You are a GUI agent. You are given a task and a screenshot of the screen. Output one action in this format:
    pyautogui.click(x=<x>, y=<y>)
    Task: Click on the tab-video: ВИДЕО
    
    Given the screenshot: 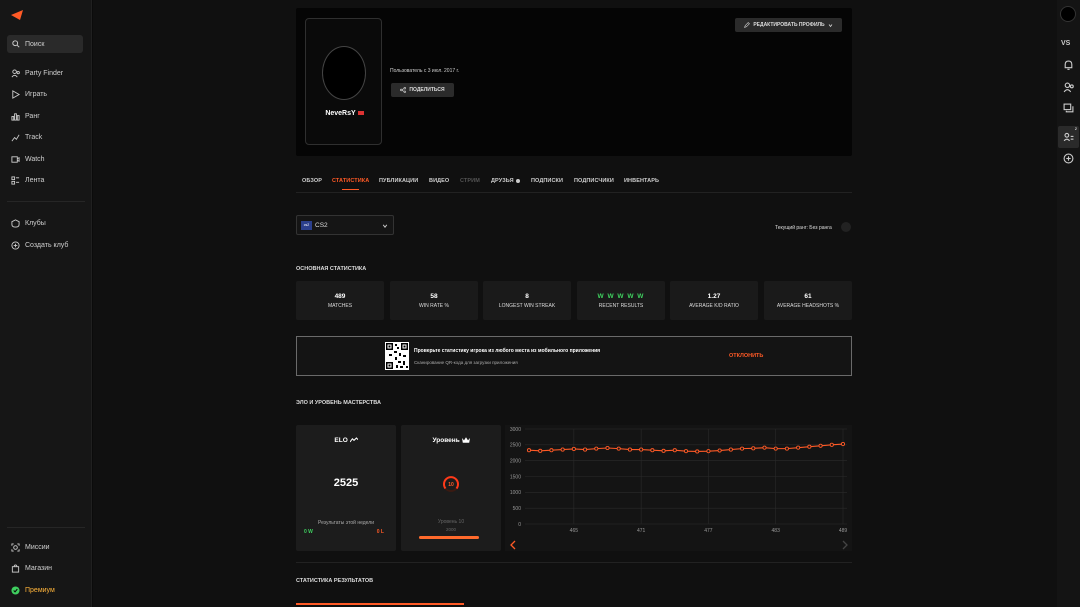 What is the action you would take?
    pyautogui.click(x=439, y=181)
    